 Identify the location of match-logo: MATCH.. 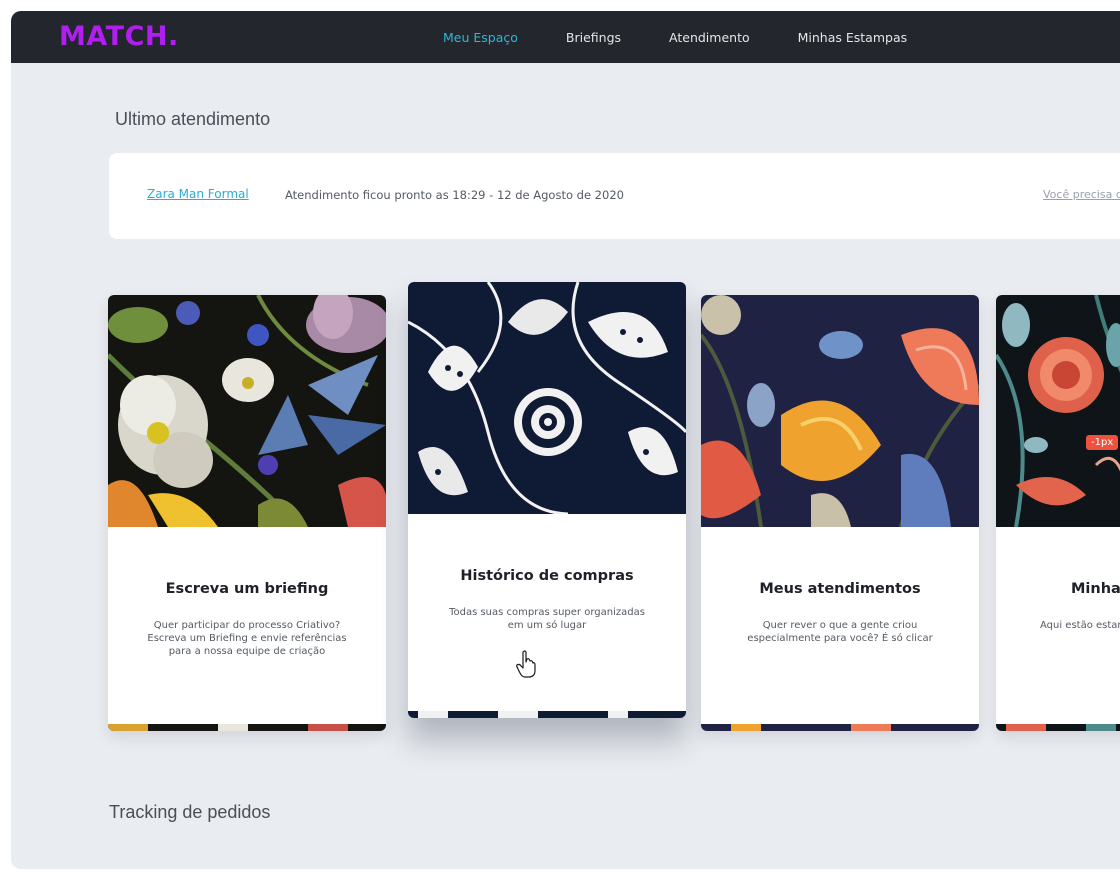
(119, 36).